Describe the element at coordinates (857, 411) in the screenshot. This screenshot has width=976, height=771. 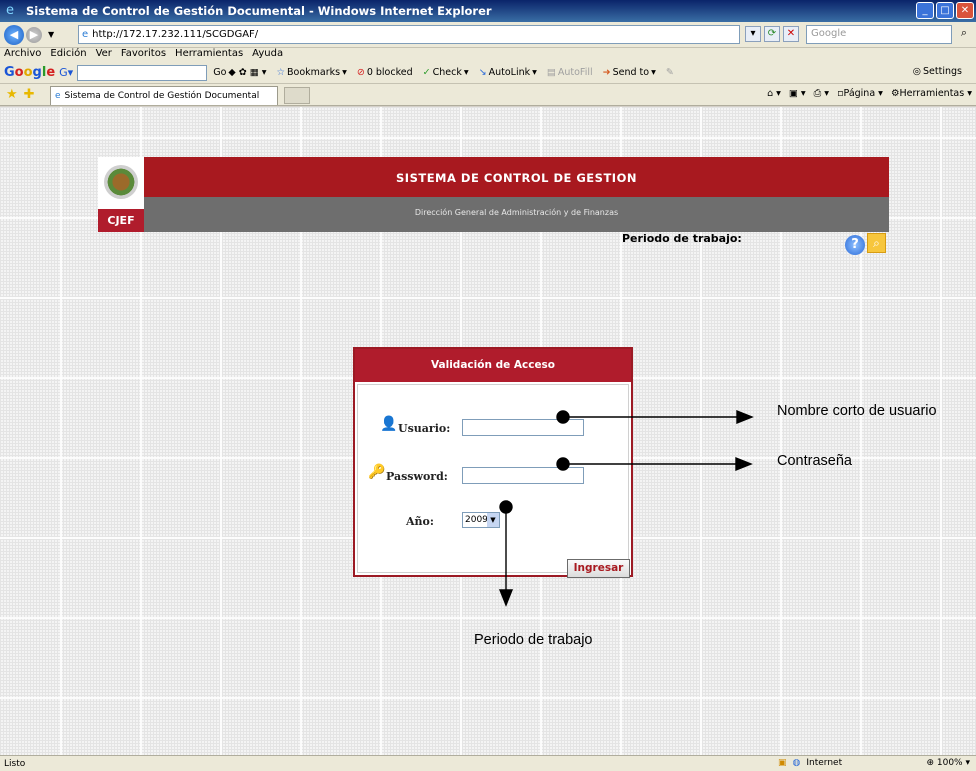
I see `annotation-usuario: Nombre corto de usuario` at that location.